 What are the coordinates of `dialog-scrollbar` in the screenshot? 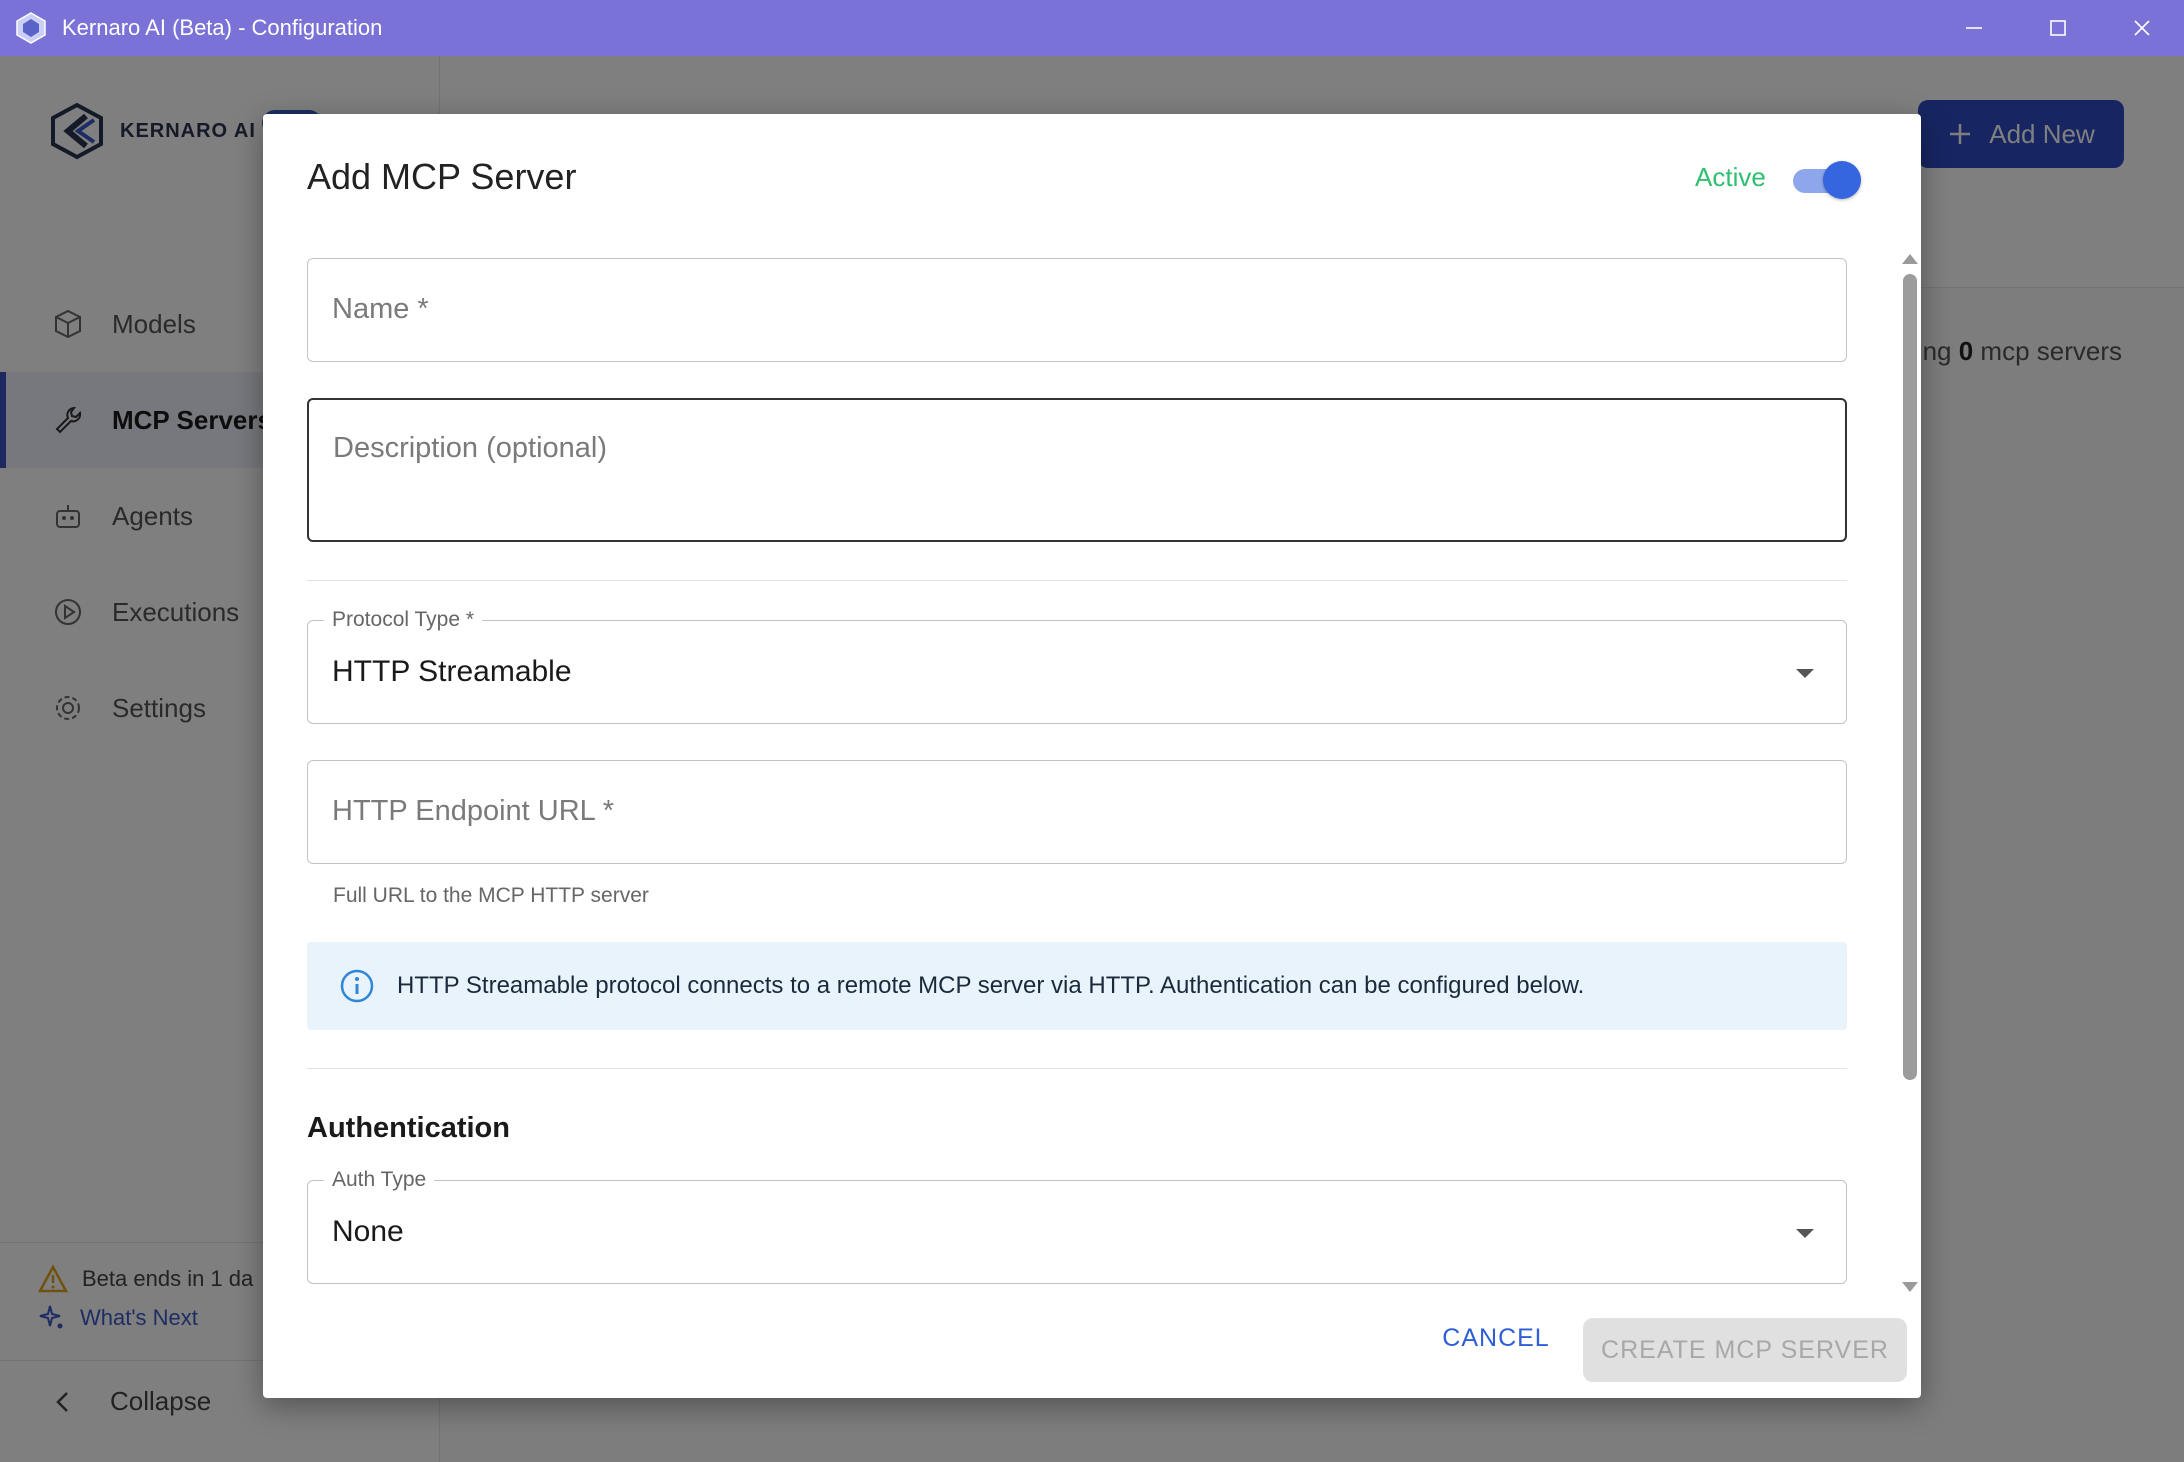 It's located at (1909, 774).